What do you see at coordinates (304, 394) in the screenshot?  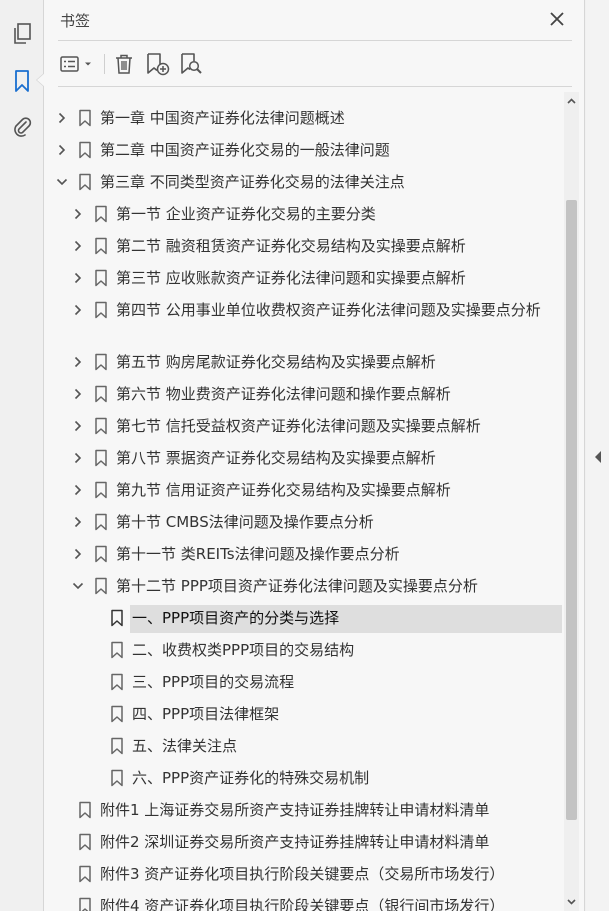 I see `bookmark-item: 第六节 物业费资产证券化法律问题和操作要点解析` at bounding box center [304, 394].